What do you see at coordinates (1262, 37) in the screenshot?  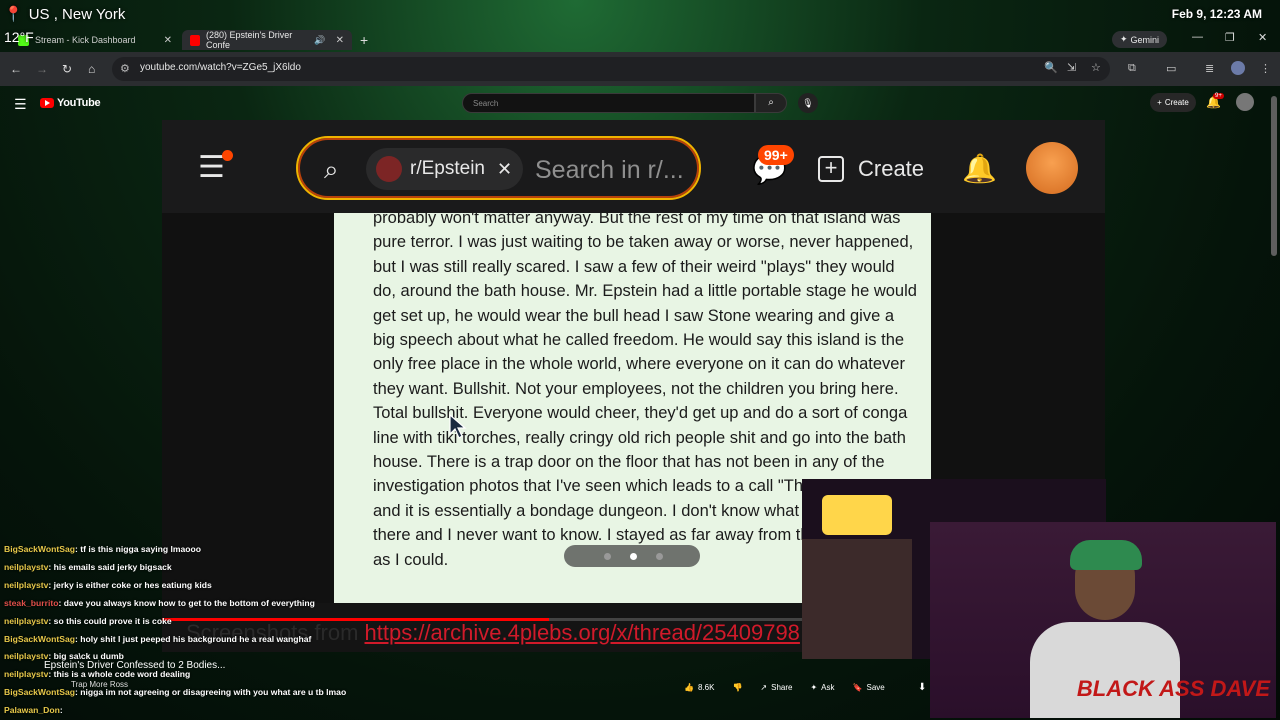 I see `window-close-button: ✕` at bounding box center [1262, 37].